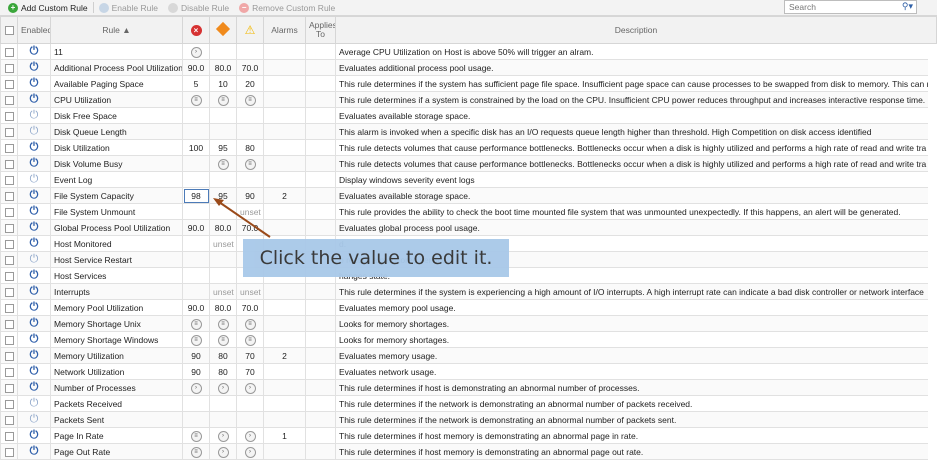 The width and height of the screenshot is (937, 461). Describe the element at coordinates (116, 275) in the screenshot. I see `rule-name: Host Services` at that location.